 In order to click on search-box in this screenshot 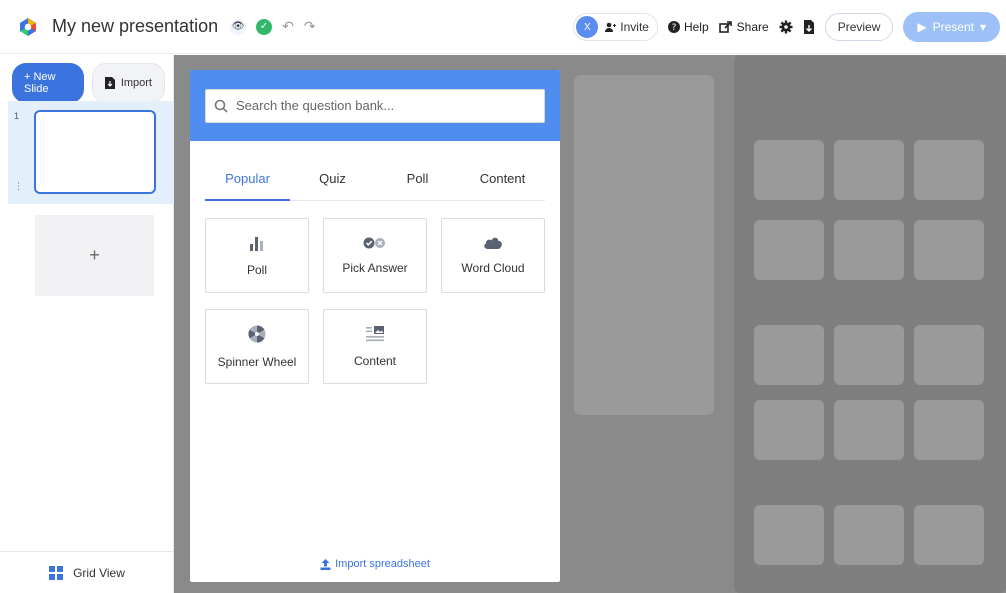, I will do `click(375, 105)`.